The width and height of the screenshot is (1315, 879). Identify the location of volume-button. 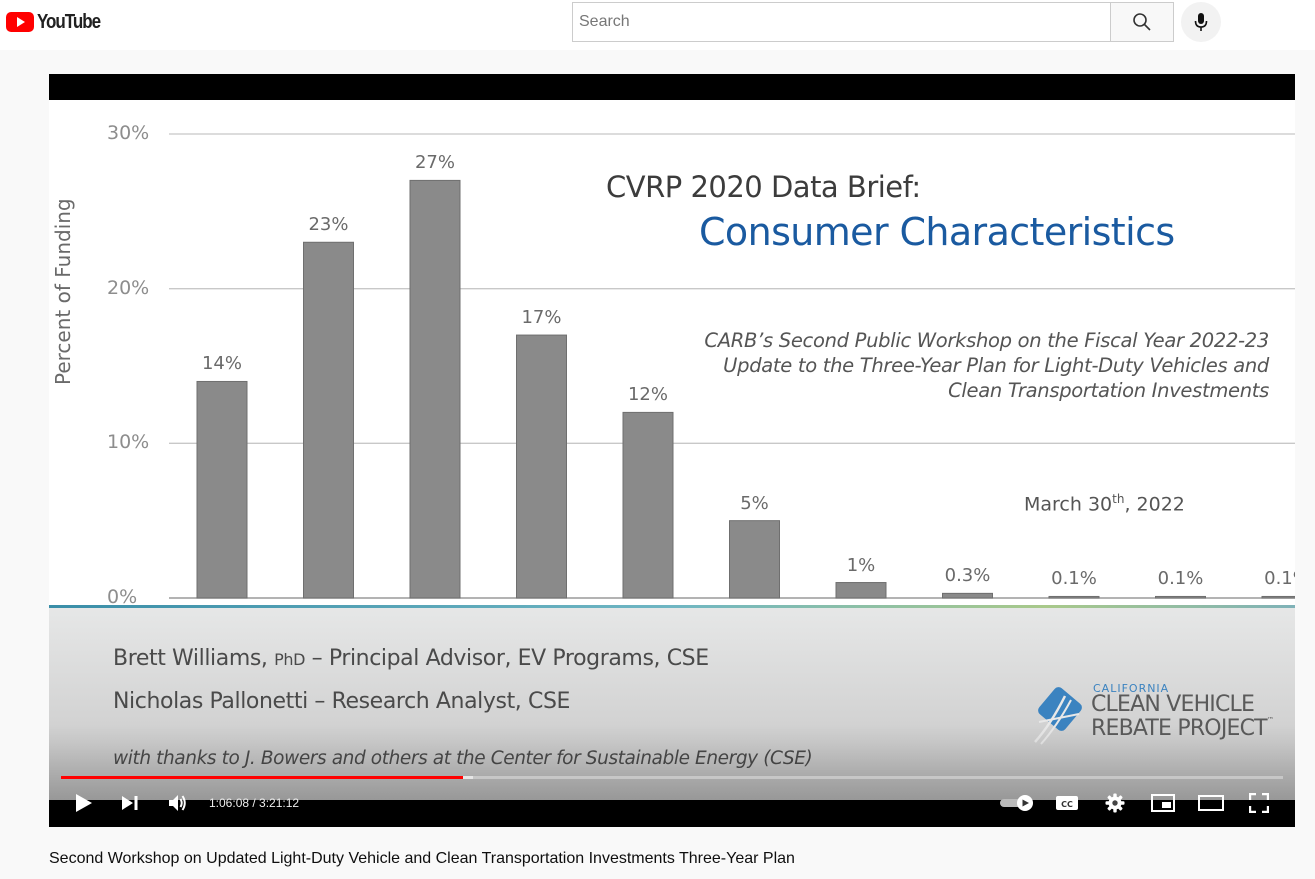
(178, 803).